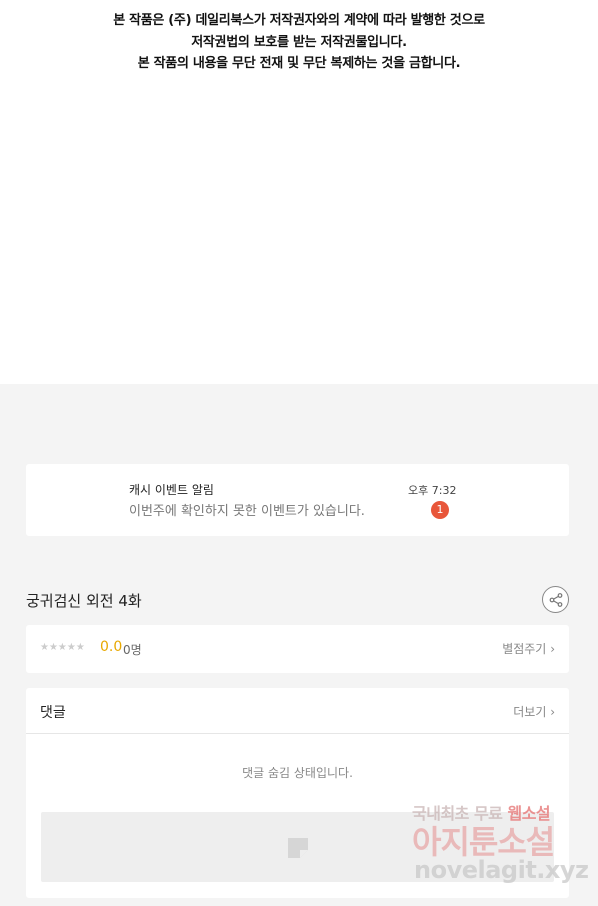  Describe the element at coordinates (297, 773) in the screenshot. I see `comments-hidden-message: 댓글 숨김 상태입니다.` at that location.